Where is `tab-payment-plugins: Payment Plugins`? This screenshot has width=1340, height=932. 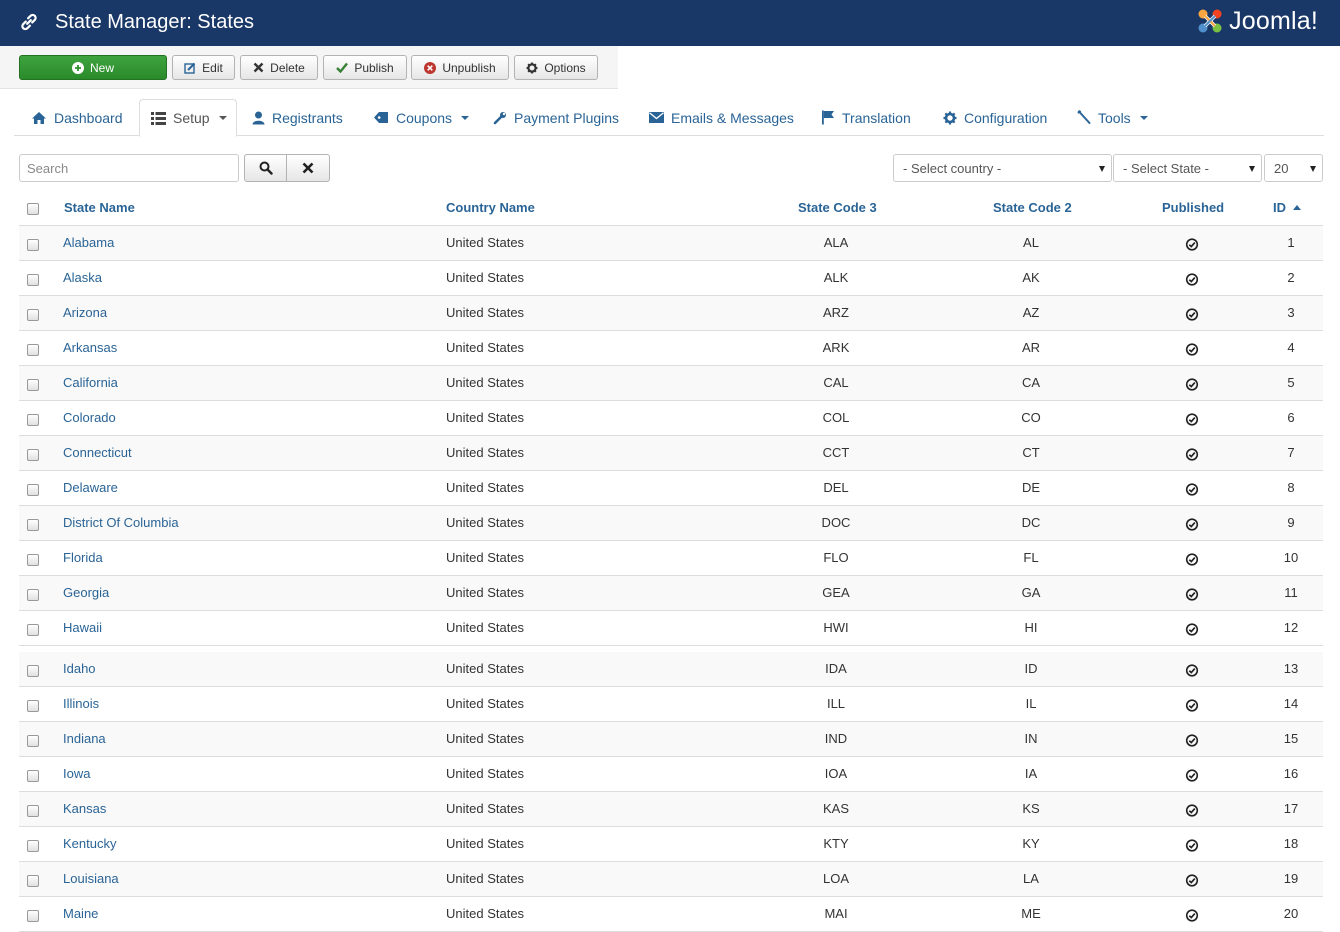
tab-payment-plugins: Payment Plugins is located at coordinates (556, 117).